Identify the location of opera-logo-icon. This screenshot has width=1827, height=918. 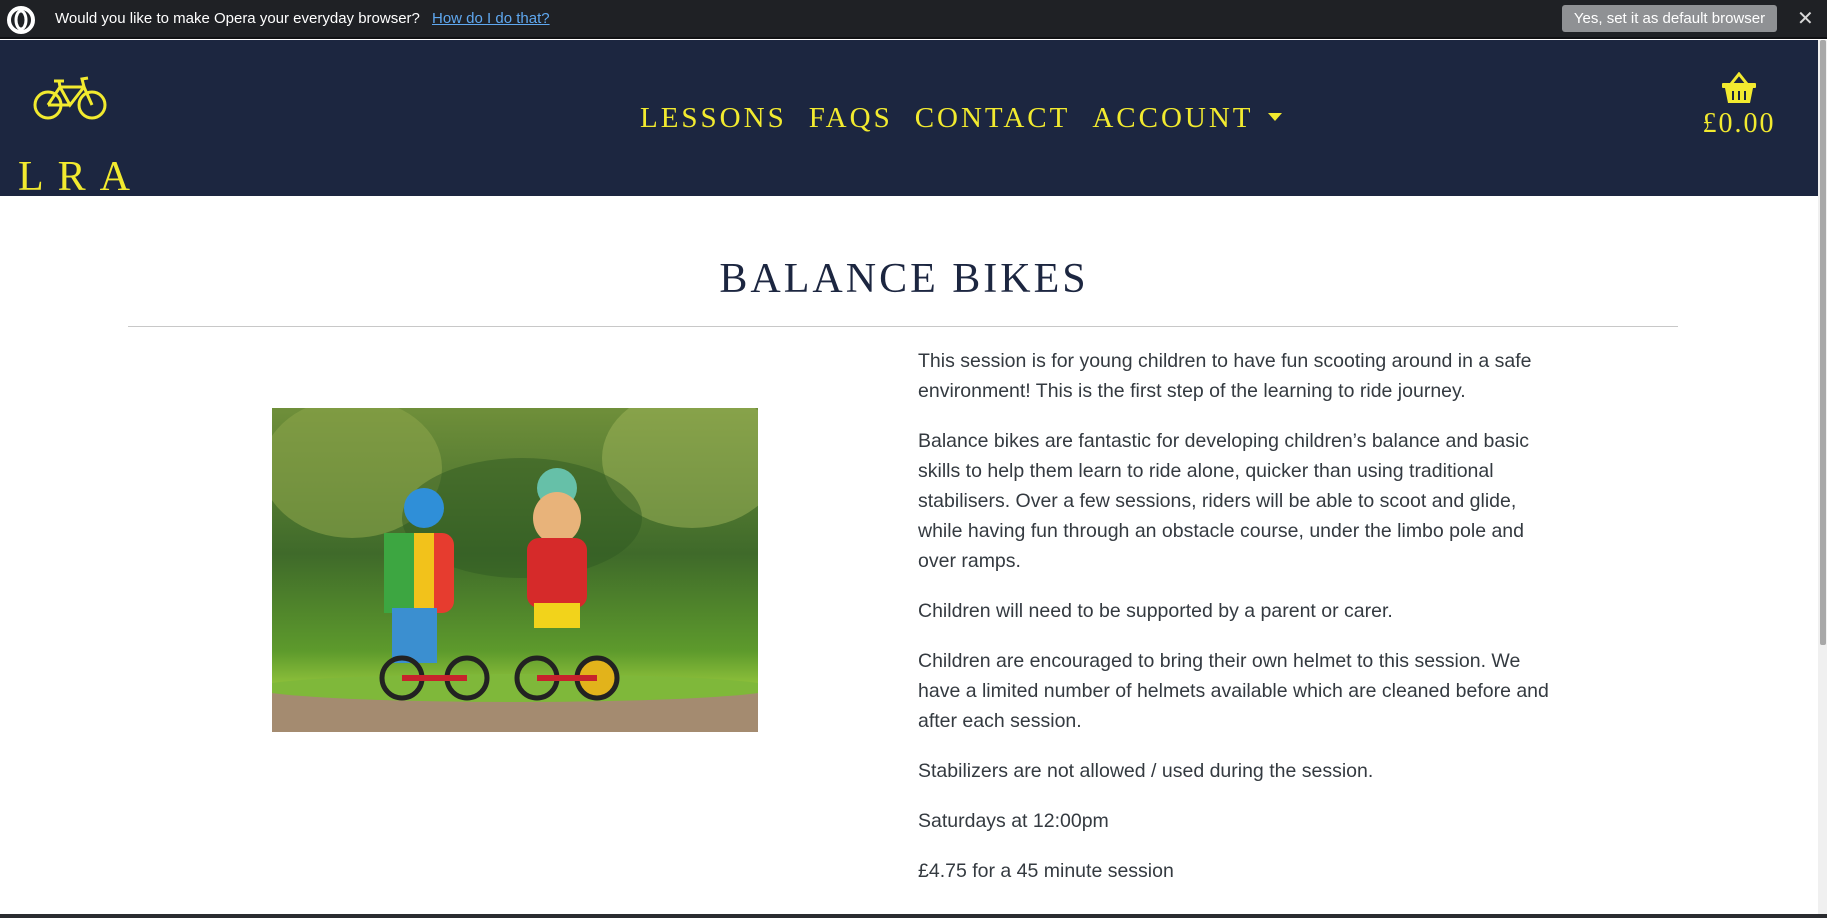
(21, 20).